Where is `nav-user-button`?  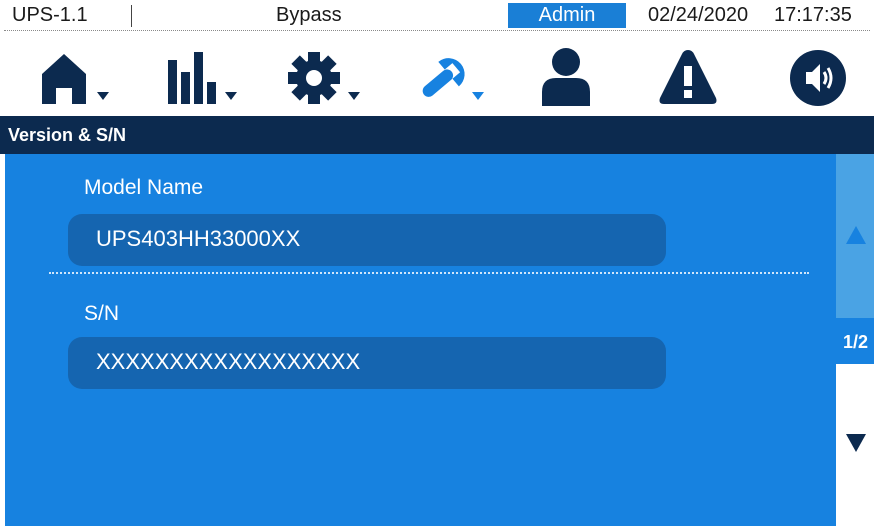 nav-user-button is located at coordinates (574, 77).